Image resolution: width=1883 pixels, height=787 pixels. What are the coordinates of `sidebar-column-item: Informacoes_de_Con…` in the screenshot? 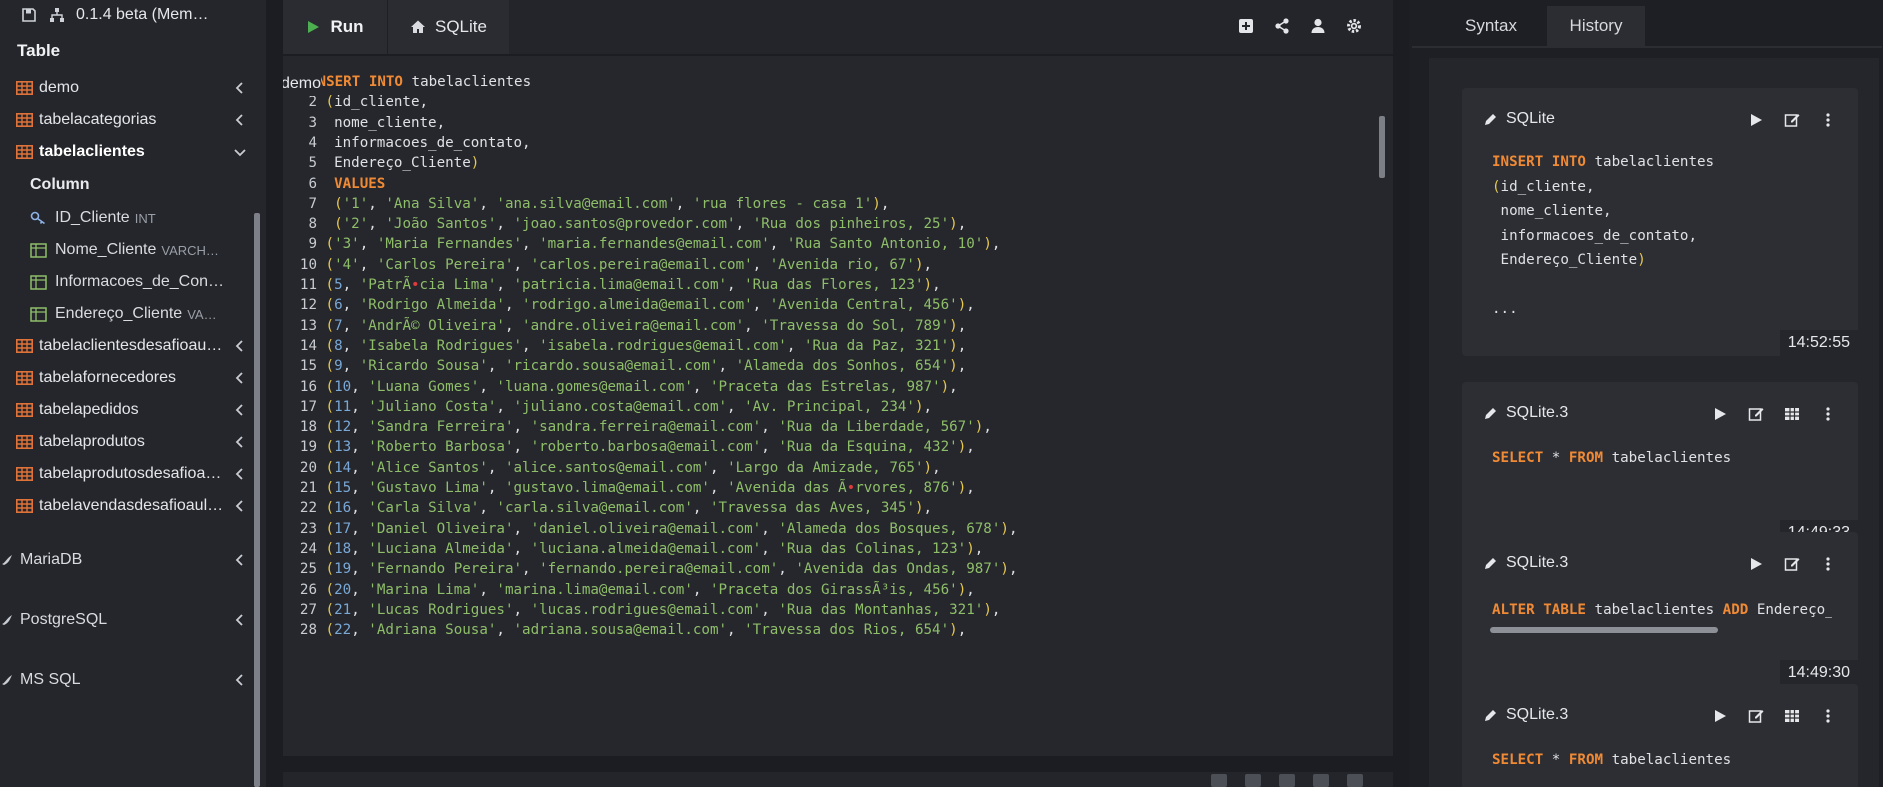 It's located at (129, 282).